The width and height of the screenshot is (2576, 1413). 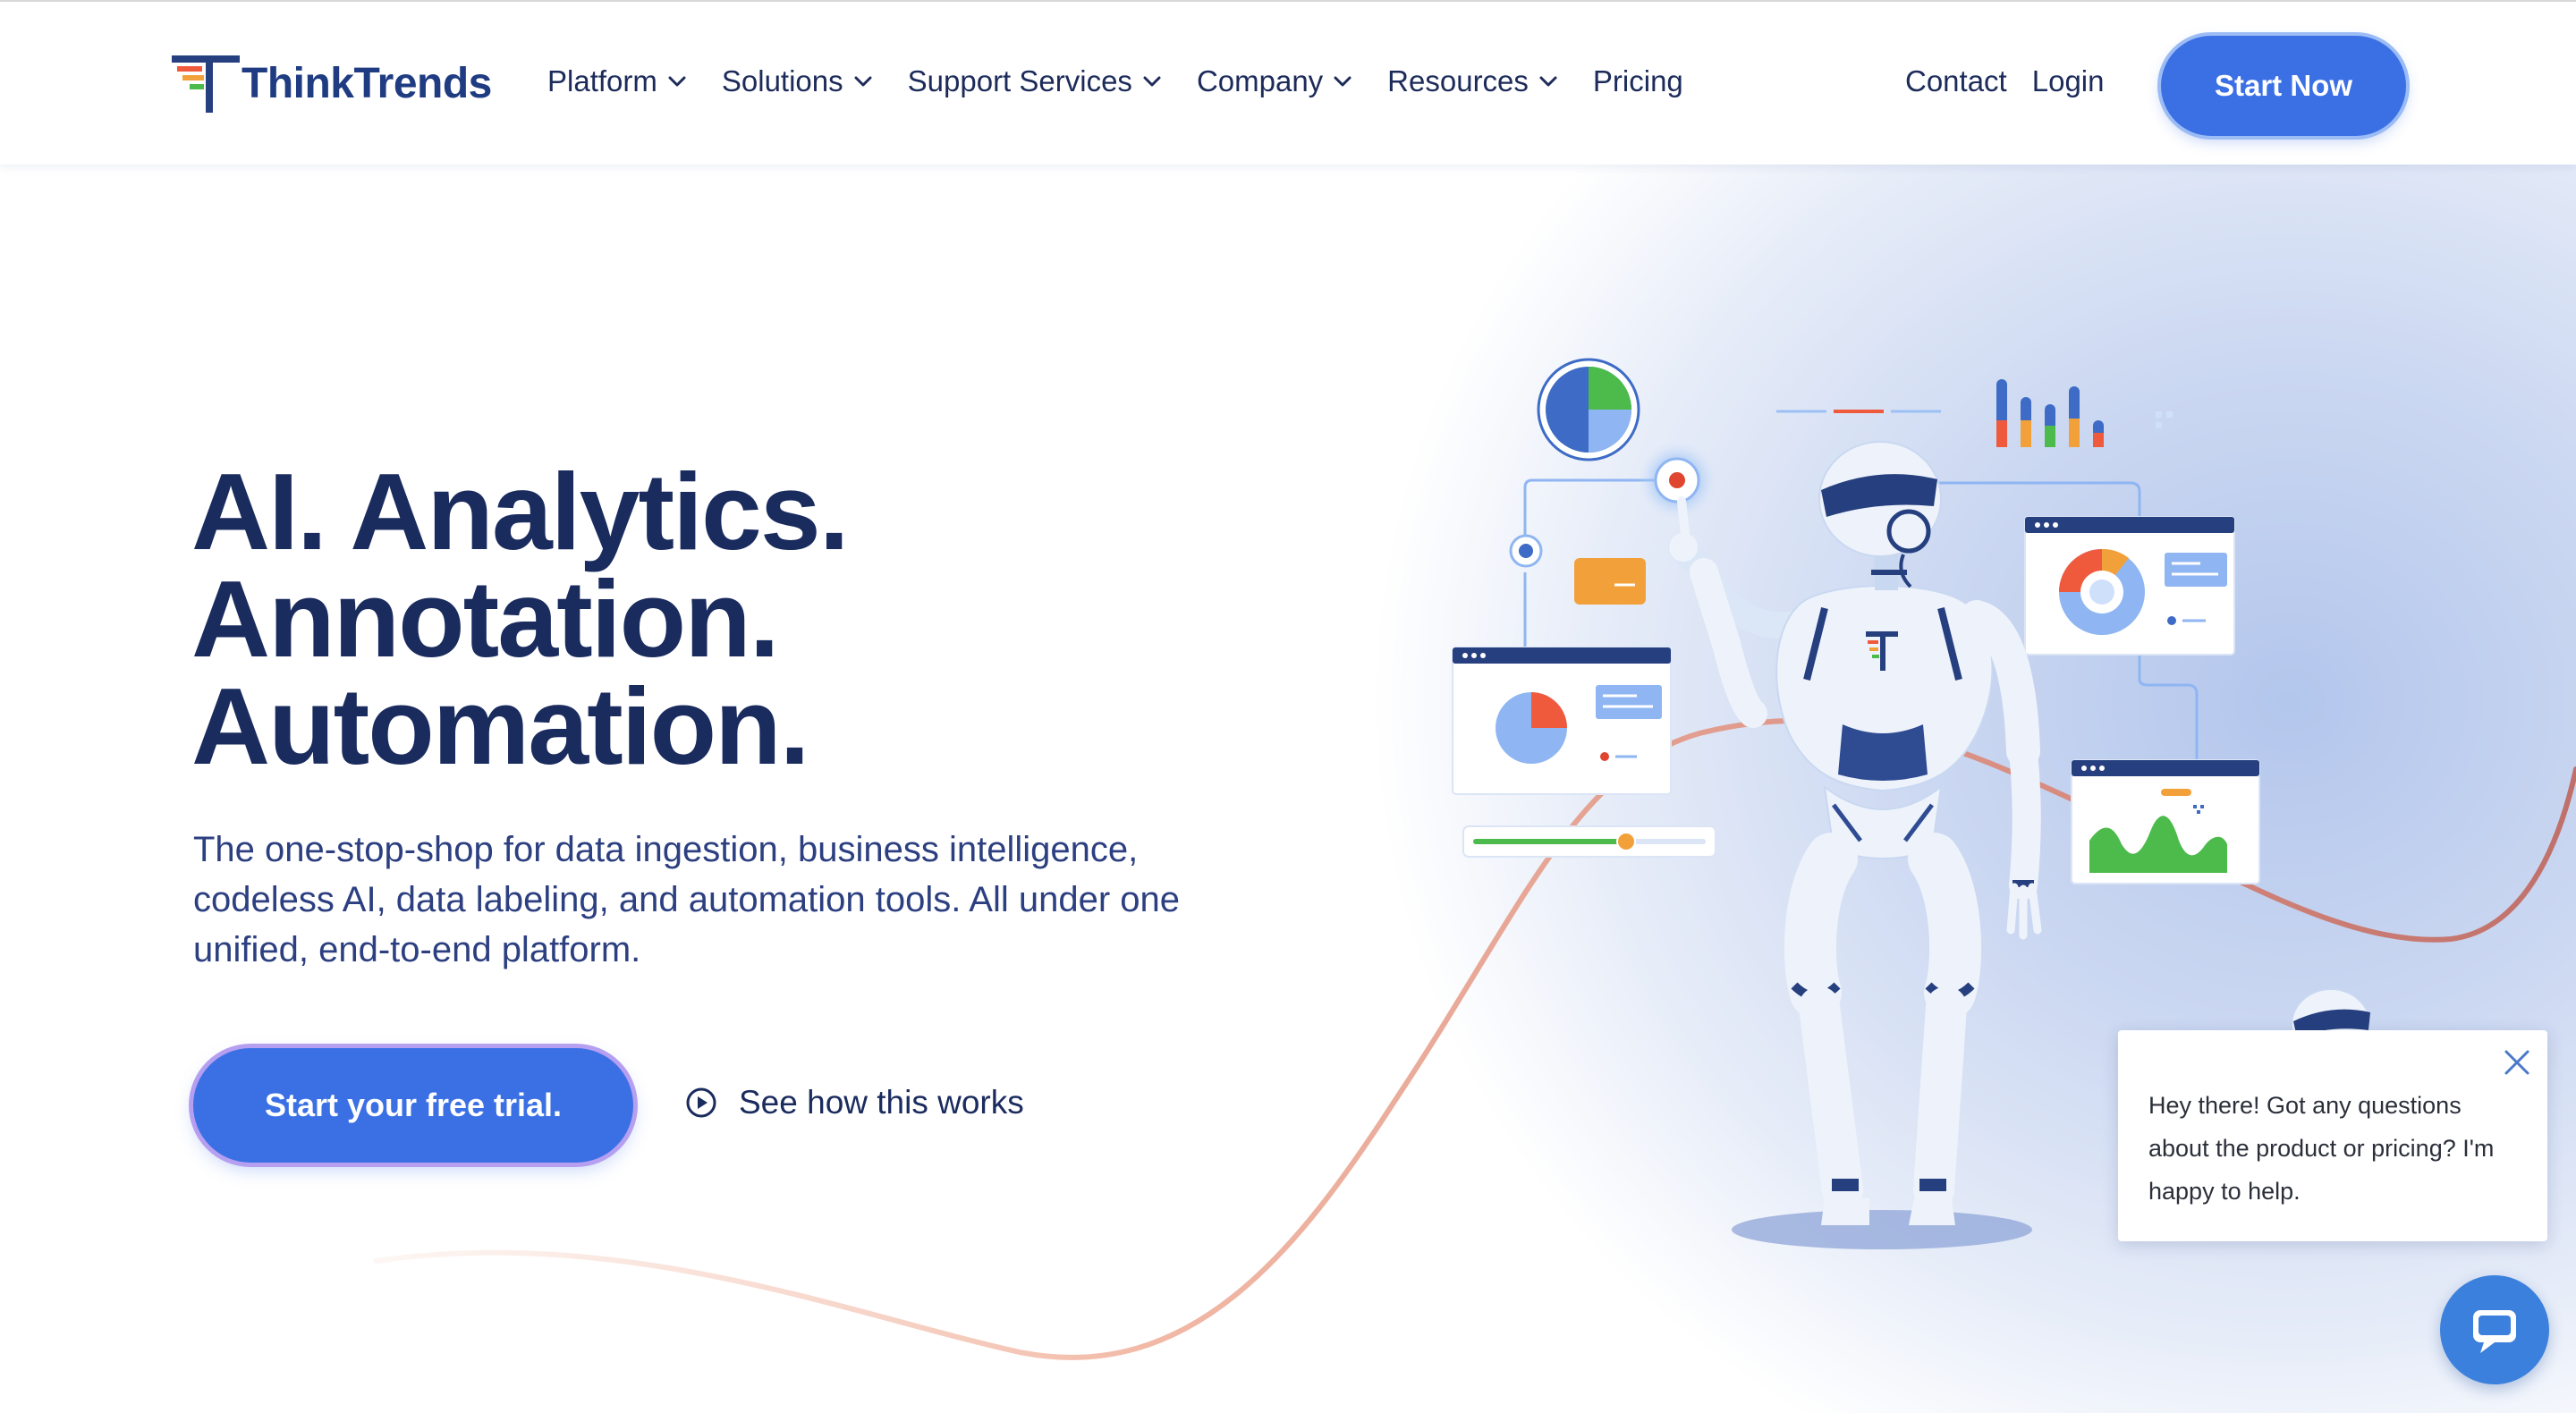 I want to click on nav-item-company: Company, so click(x=1274, y=81).